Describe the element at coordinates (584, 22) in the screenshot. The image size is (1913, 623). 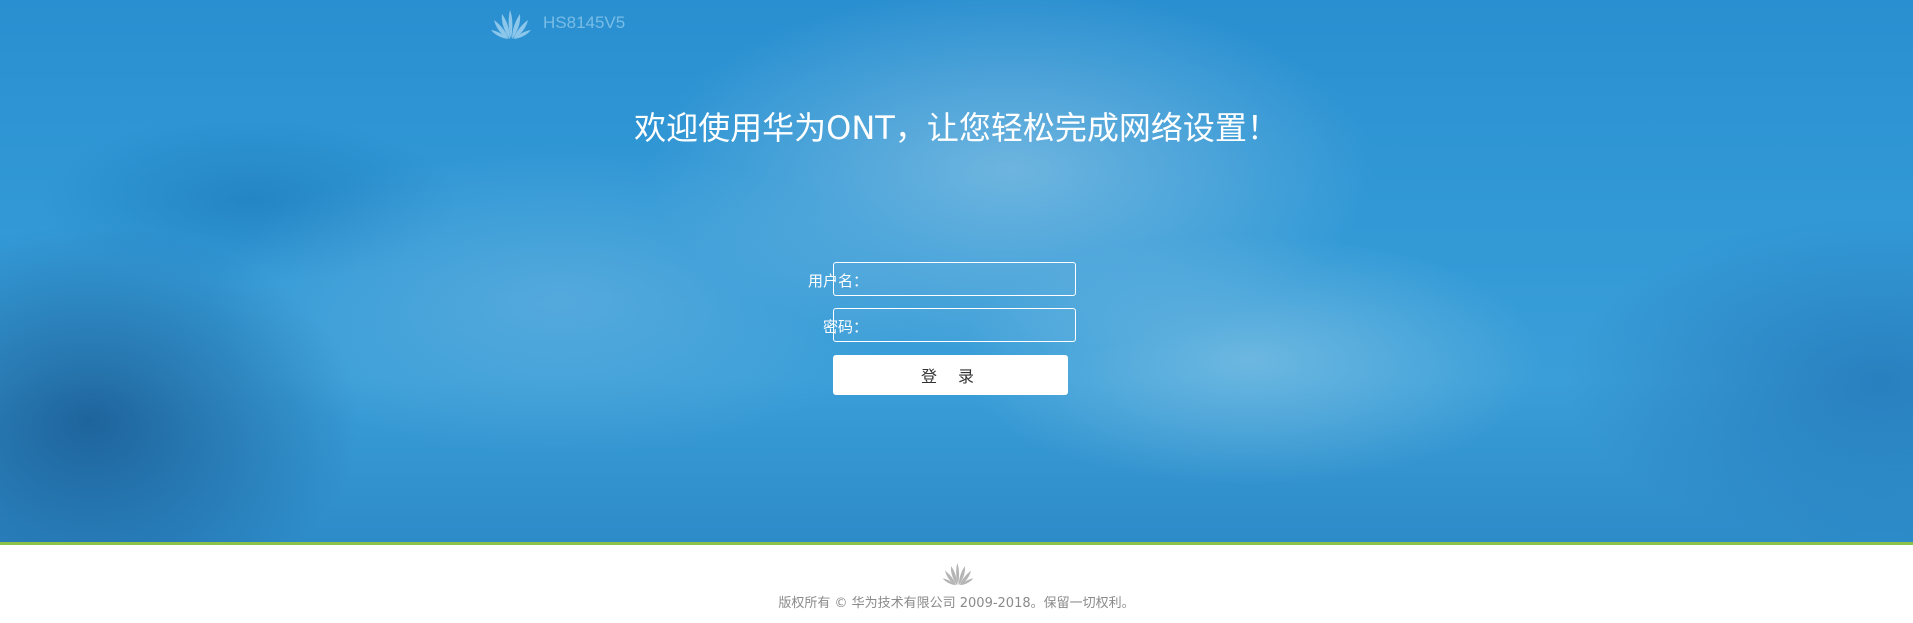
I see `device-model: HS8145V5` at that location.